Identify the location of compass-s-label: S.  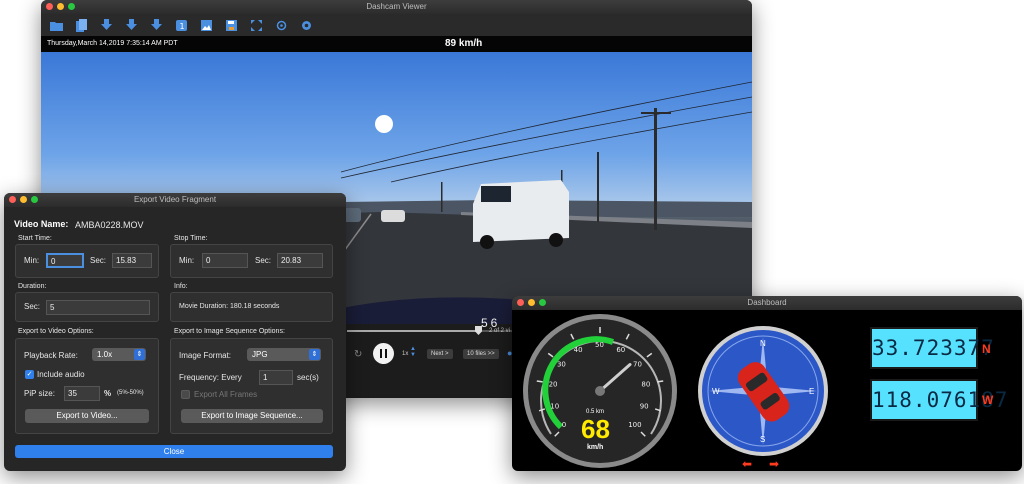
(762, 439).